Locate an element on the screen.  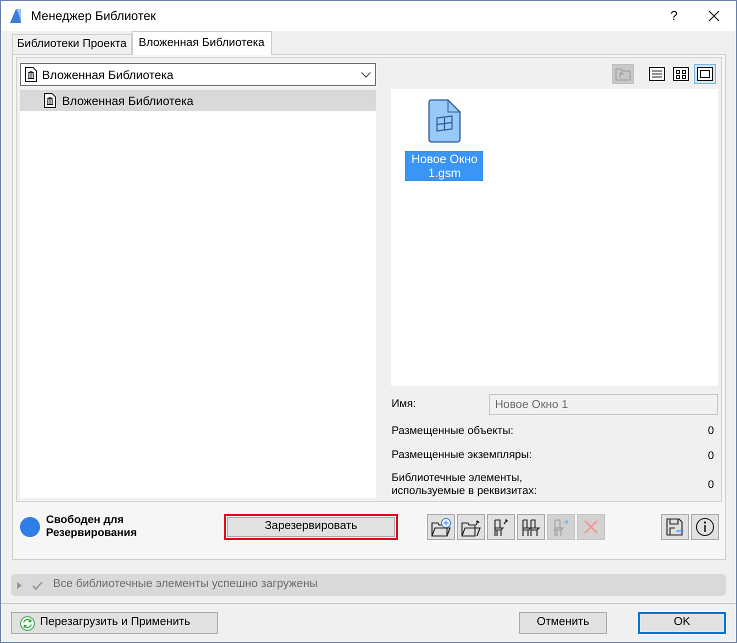
app-logo-icon is located at coordinates (16, 16).